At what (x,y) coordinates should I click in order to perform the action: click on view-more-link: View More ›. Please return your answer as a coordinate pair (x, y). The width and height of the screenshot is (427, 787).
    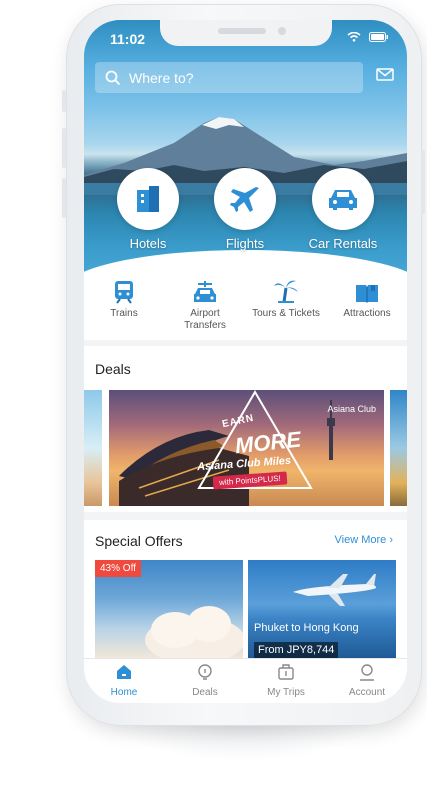
    Looking at the image, I should click on (364, 540).